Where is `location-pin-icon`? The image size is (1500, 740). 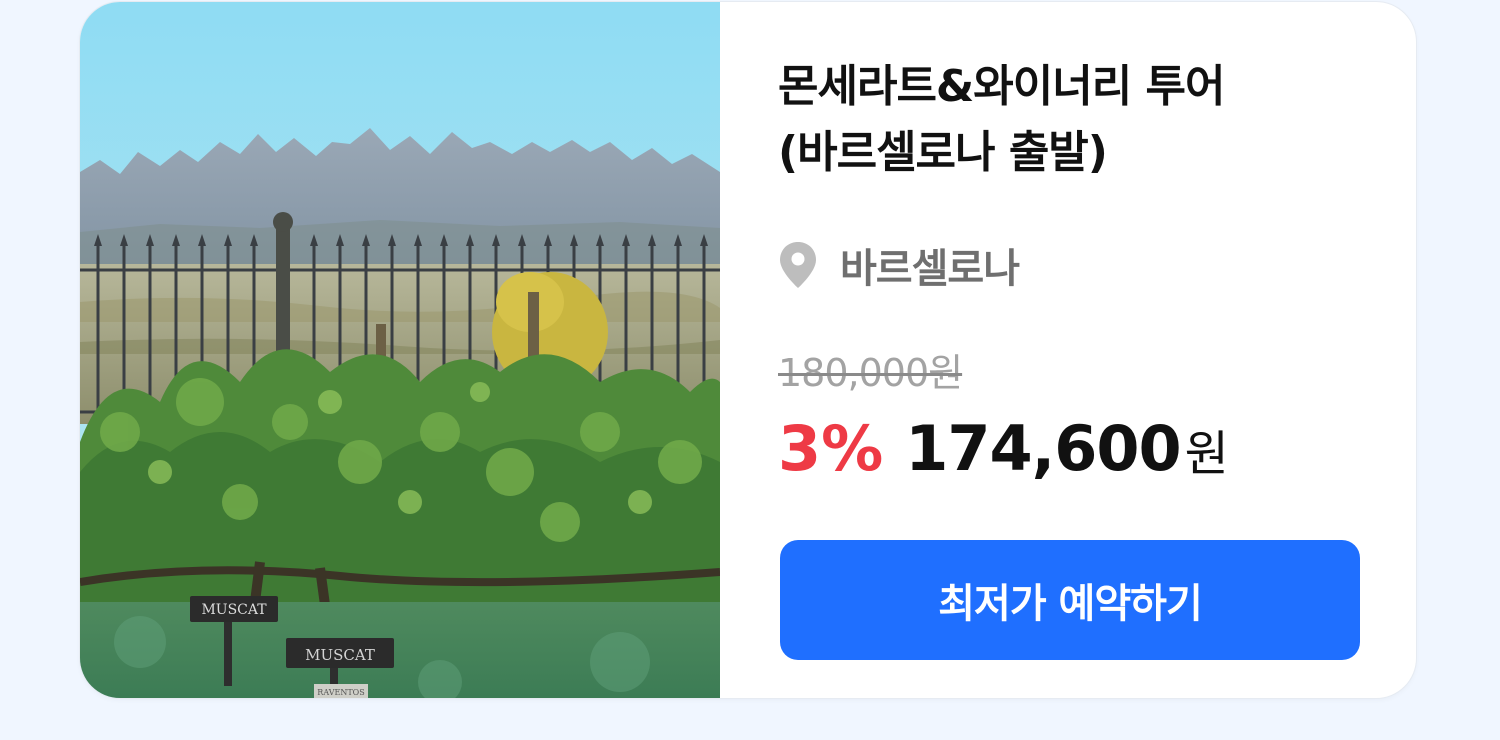 location-pin-icon is located at coordinates (798, 265).